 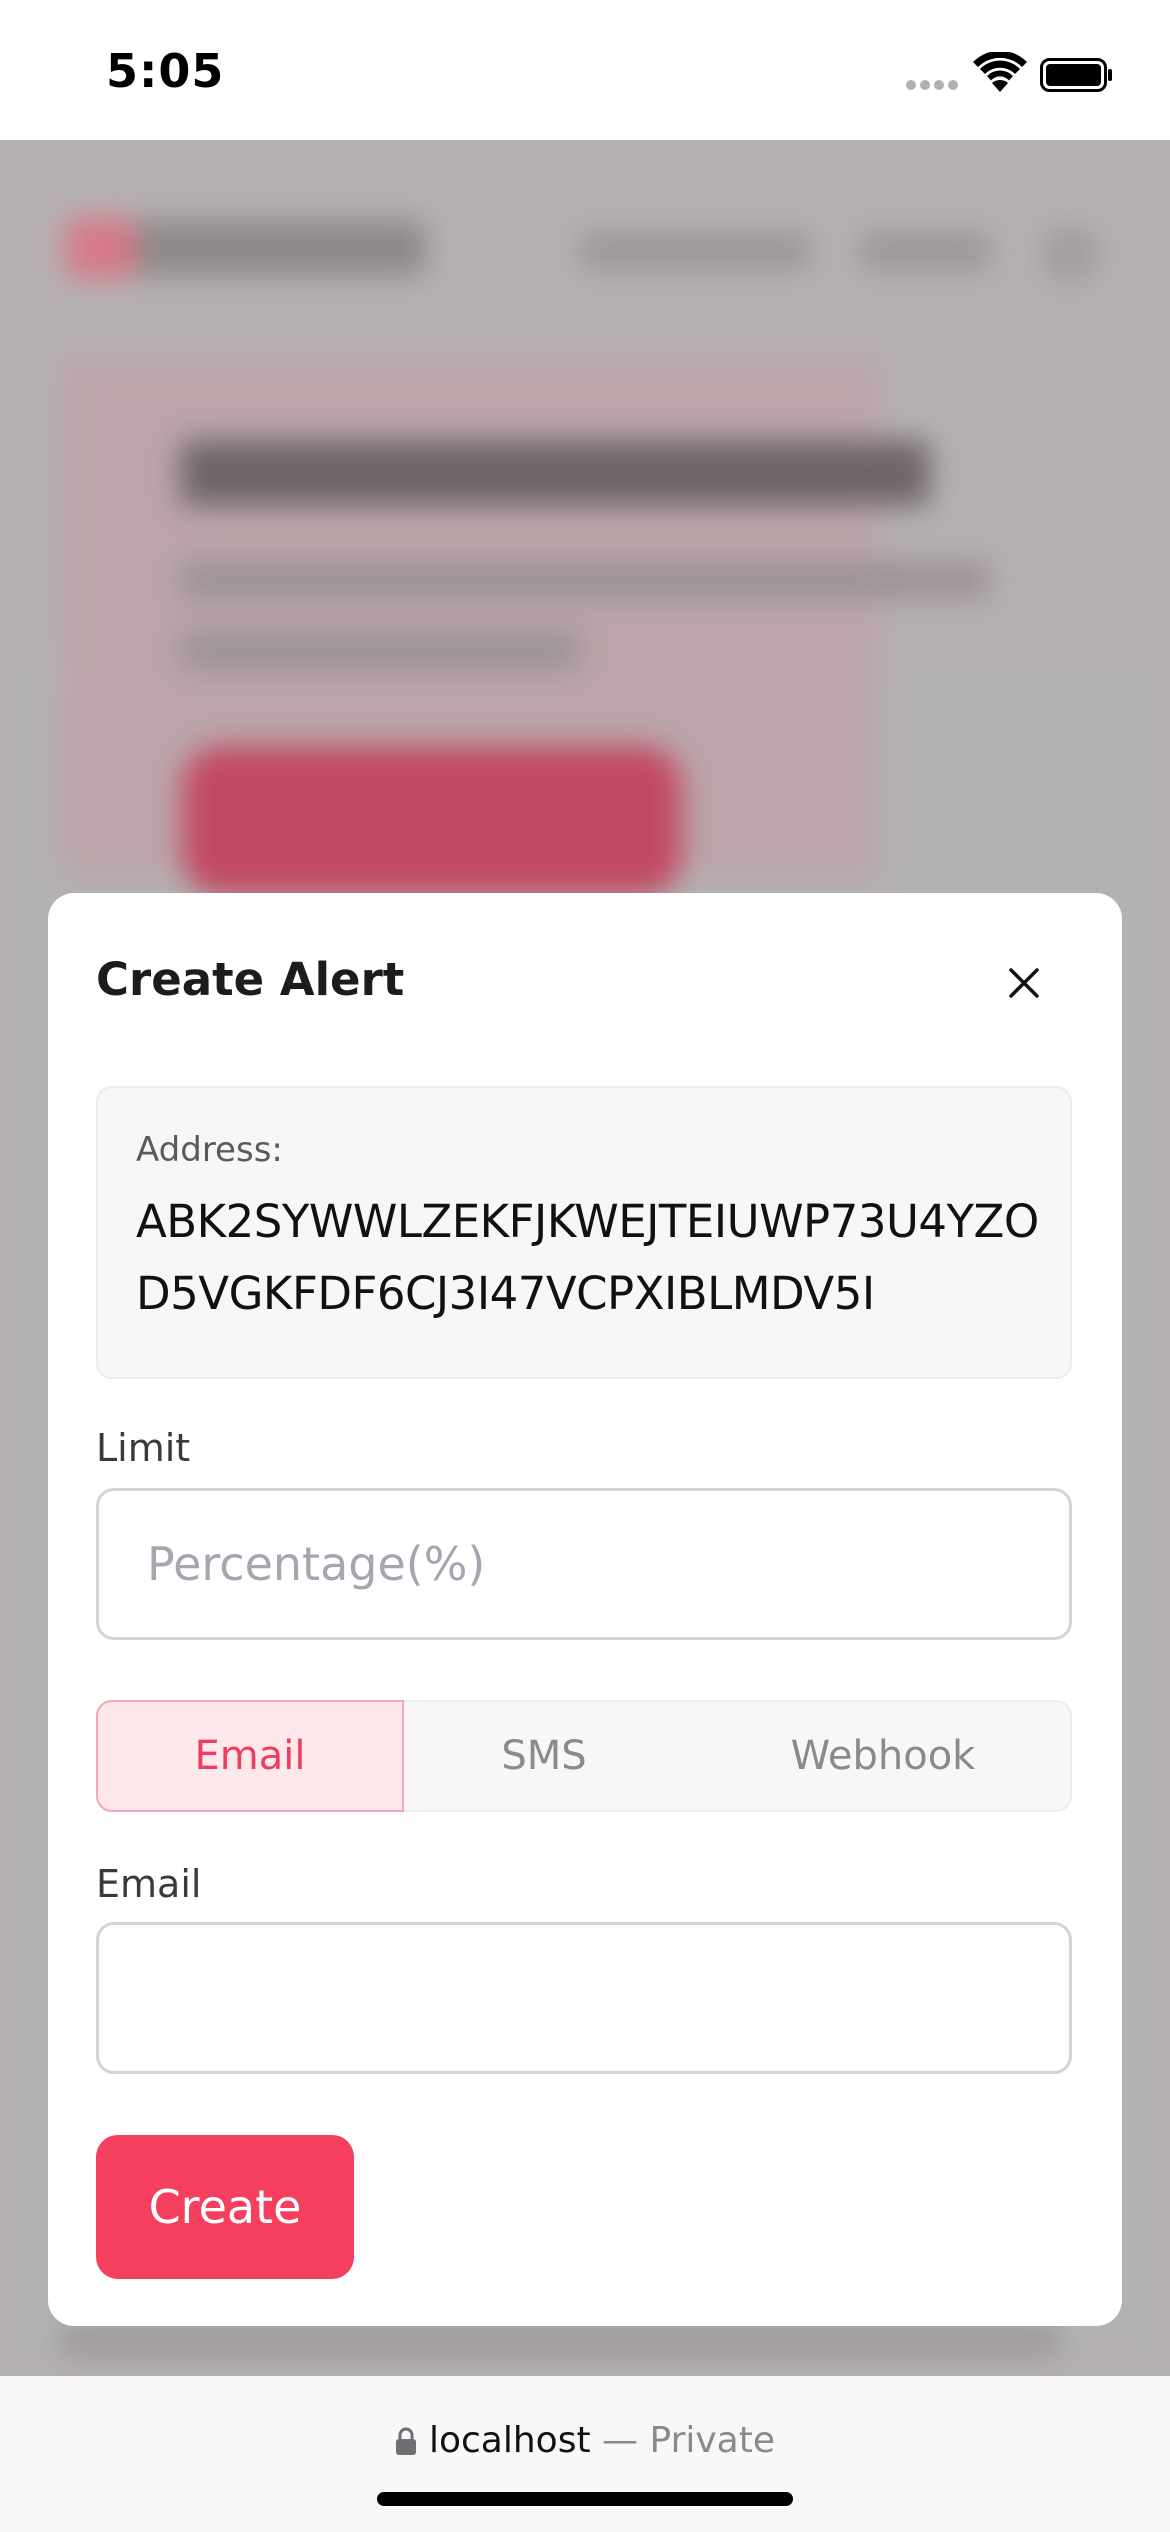 What do you see at coordinates (1000, 72) in the screenshot?
I see `wifi-icon` at bounding box center [1000, 72].